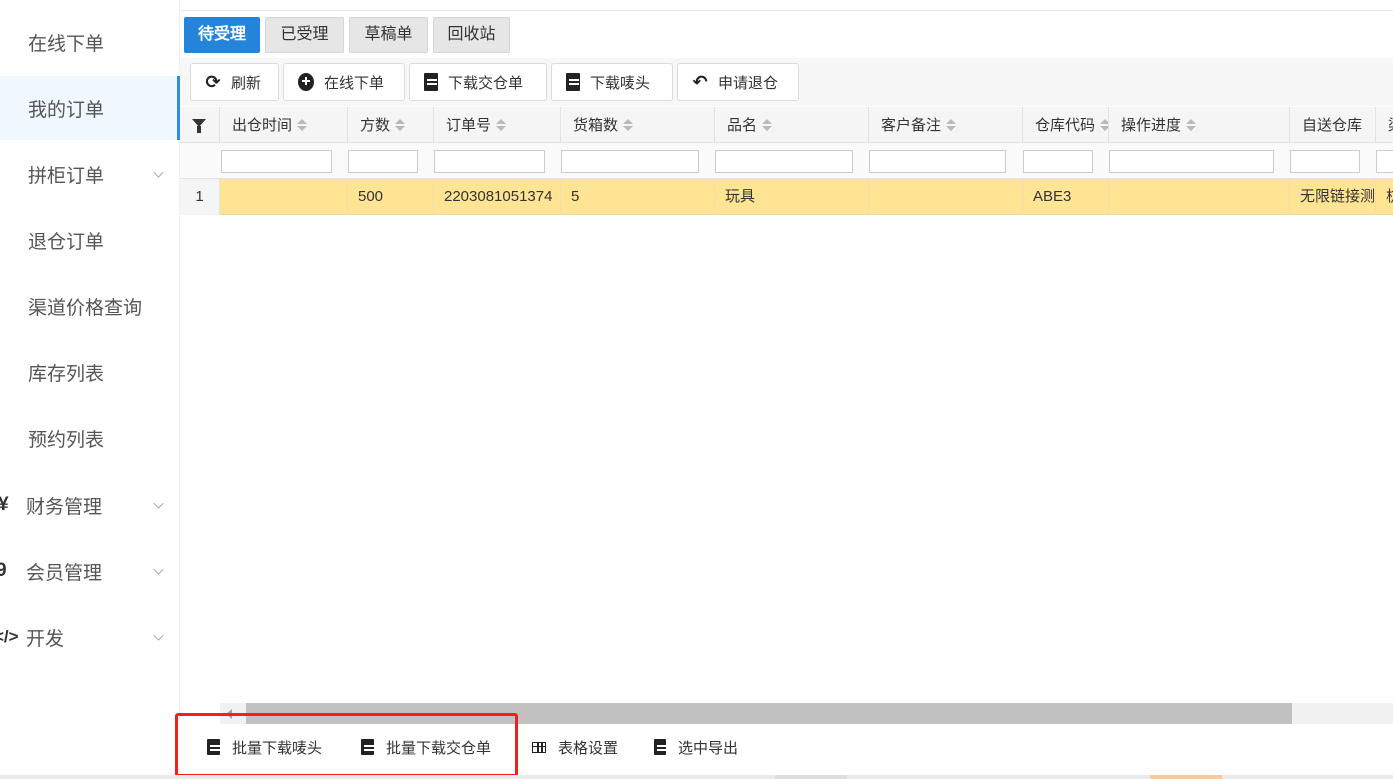 This screenshot has width=1393, height=779. Describe the element at coordinates (539, 747) in the screenshot. I see `table-icon` at that location.